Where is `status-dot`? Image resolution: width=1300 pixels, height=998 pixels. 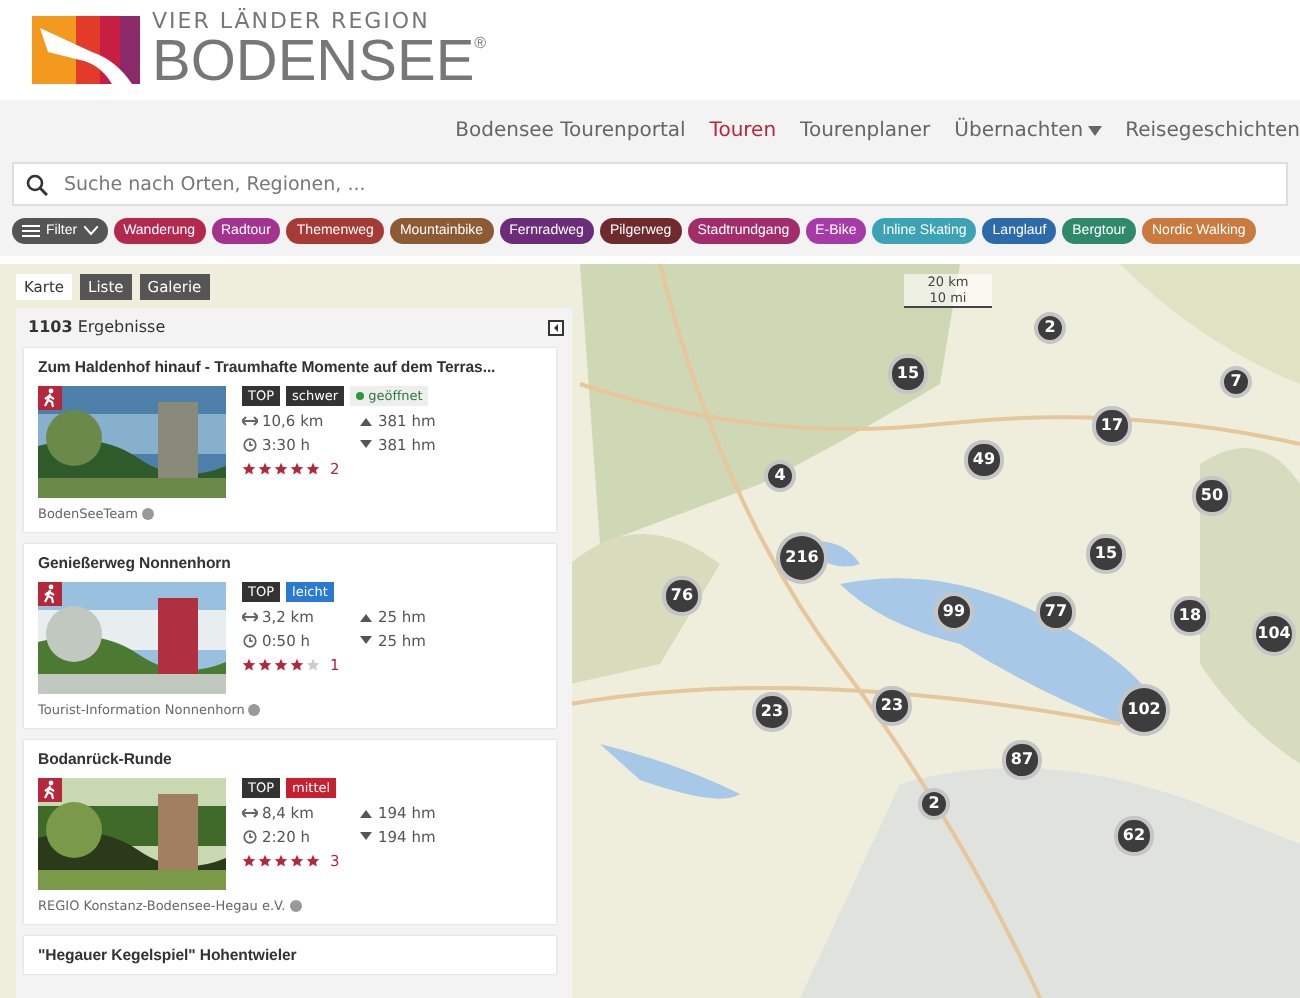 status-dot is located at coordinates (360, 396).